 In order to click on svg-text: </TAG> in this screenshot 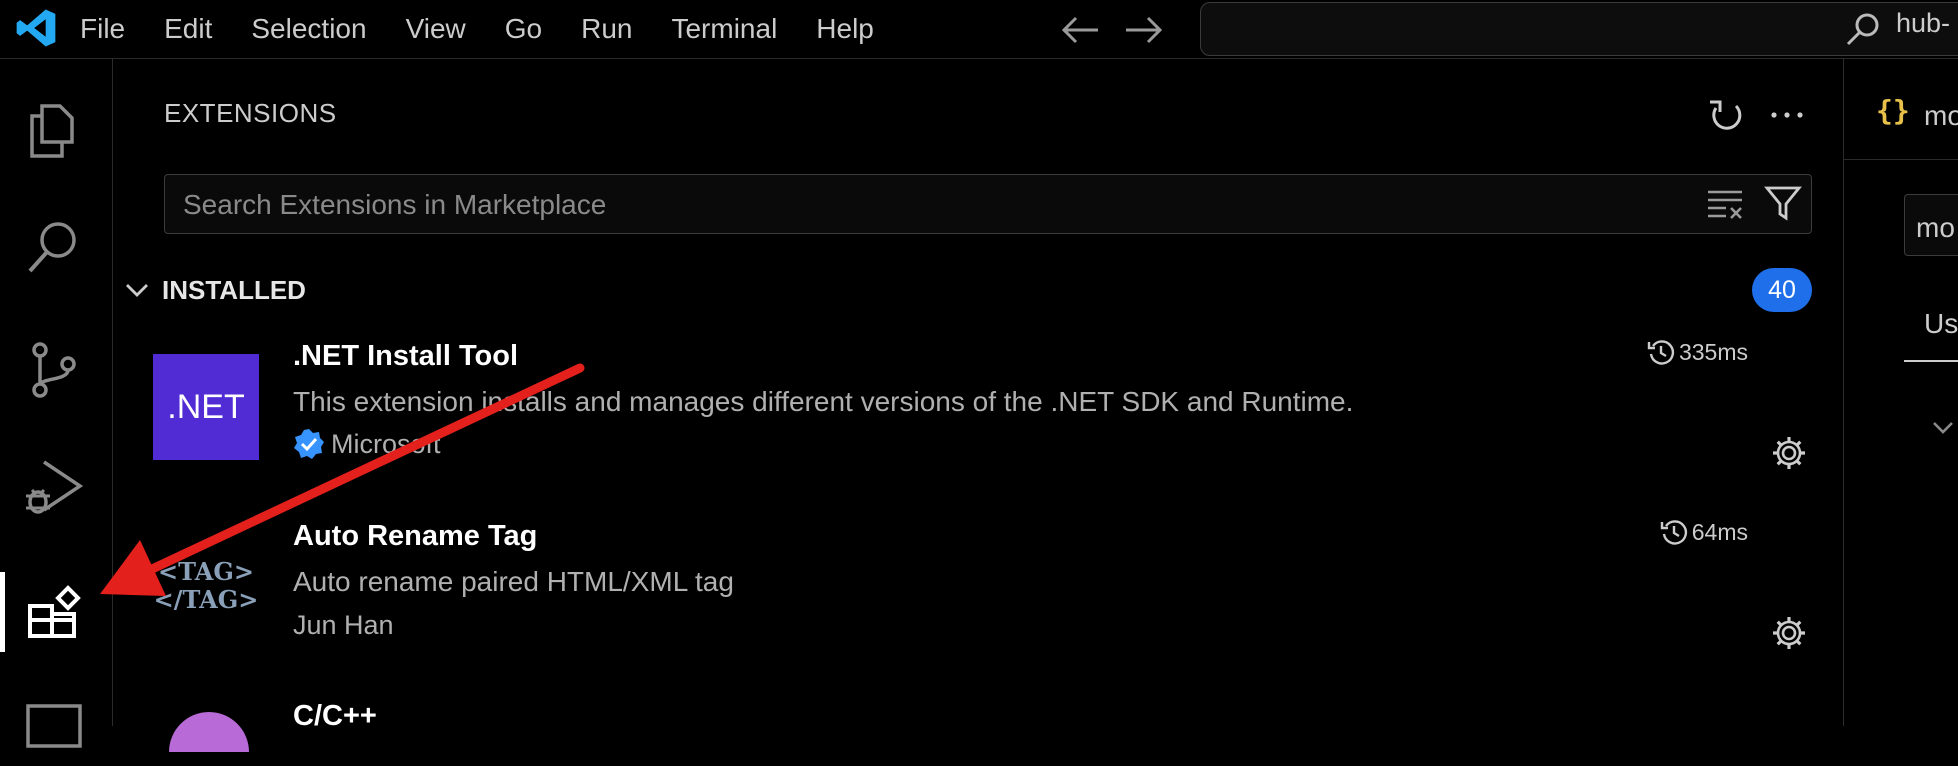, I will do `click(206, 599)`.